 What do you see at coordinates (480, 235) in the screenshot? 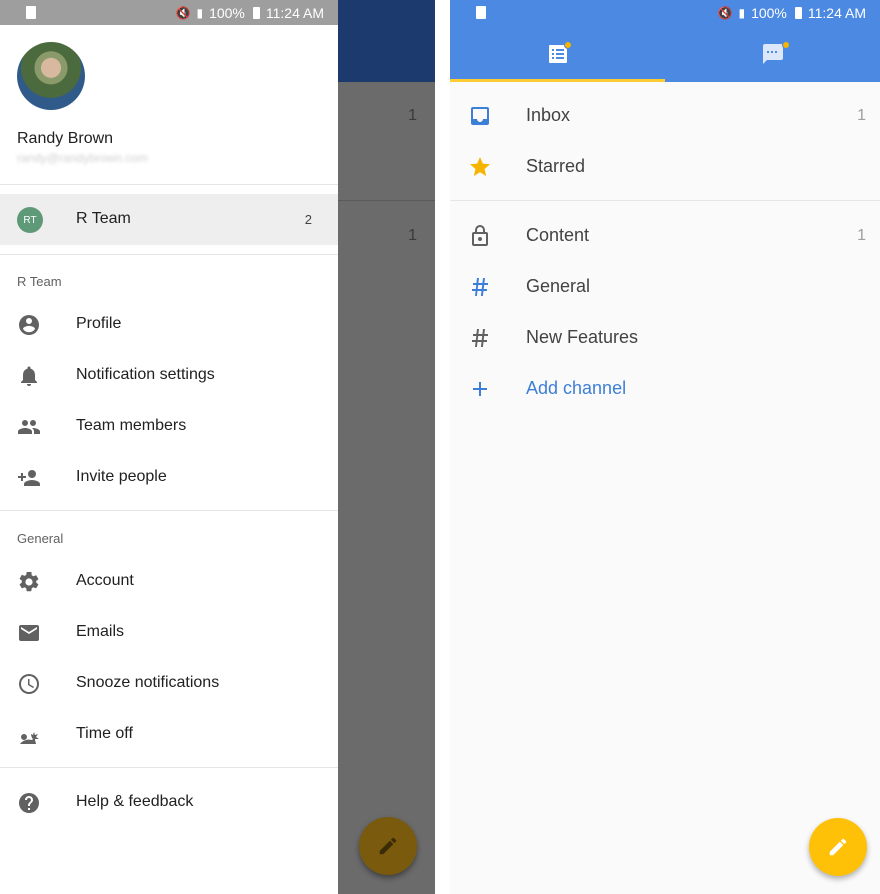
I see `lock-icon` at bounding box center [480, 235].